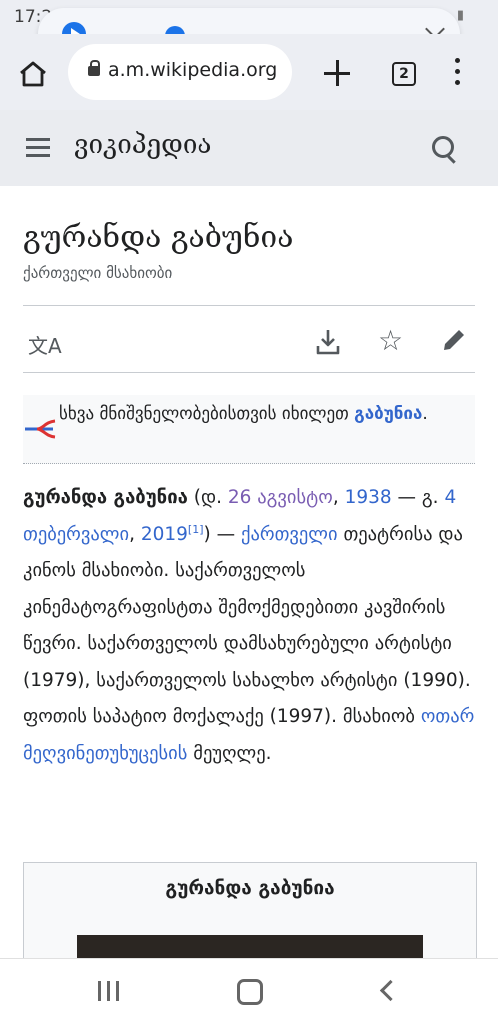  I want to click on new-tab-icon, so click(337, 73).